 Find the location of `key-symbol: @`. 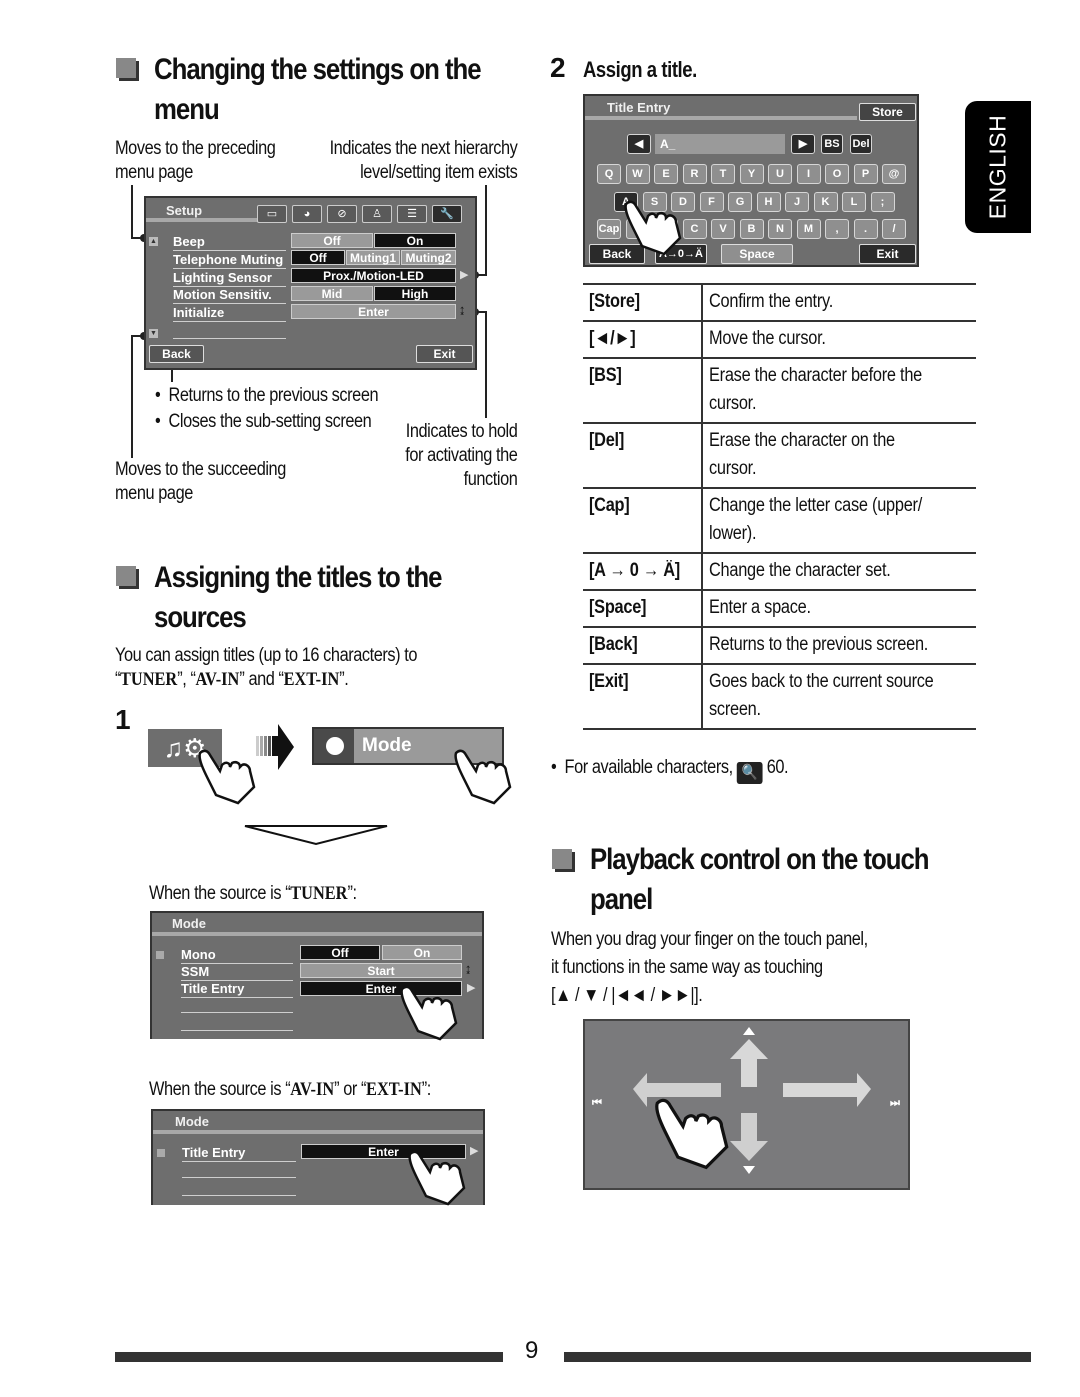

key-symbol: @ is located at coordinates (894, 174).